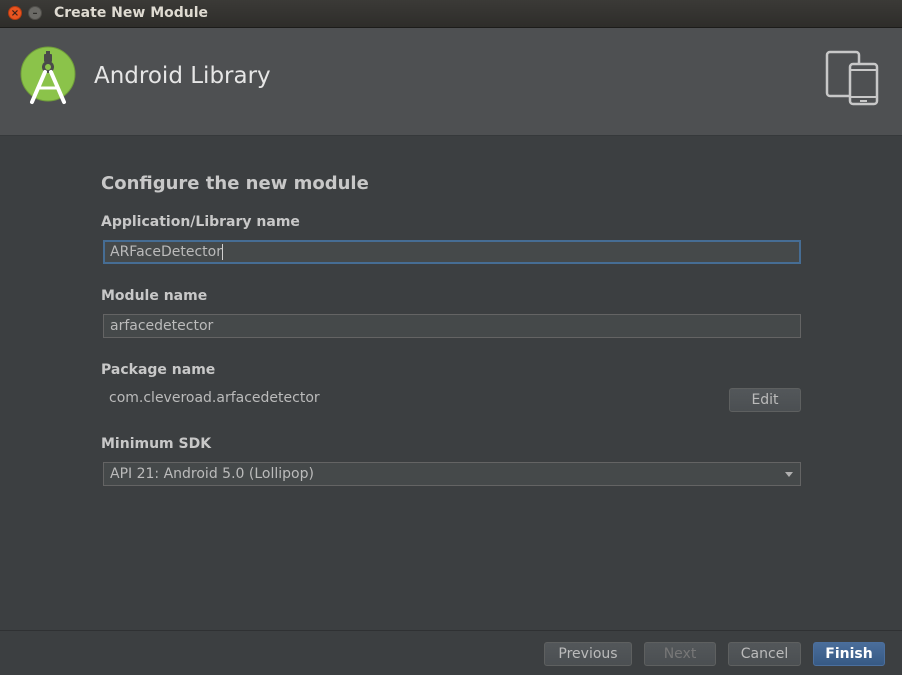 The height and width of the screenshot is (675, 902). I want to click on module-name-label: Module name, so click(154, 296).